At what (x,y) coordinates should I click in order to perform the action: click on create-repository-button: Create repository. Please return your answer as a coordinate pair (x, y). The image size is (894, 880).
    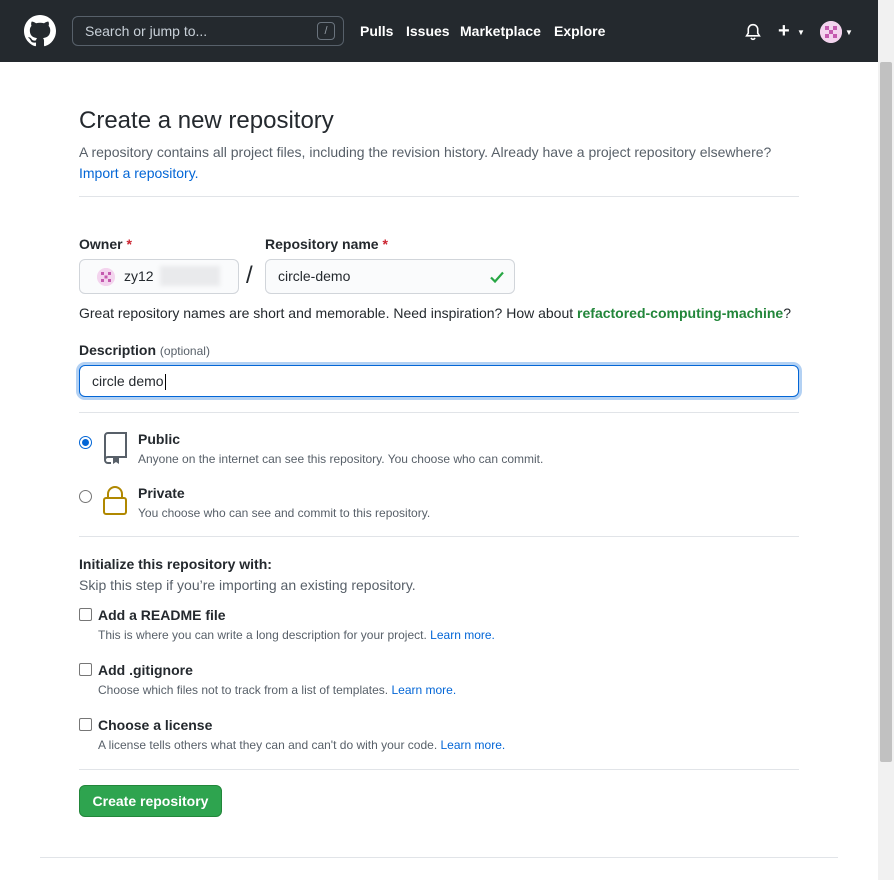
    Looking at the image, I should click on (150, 801).